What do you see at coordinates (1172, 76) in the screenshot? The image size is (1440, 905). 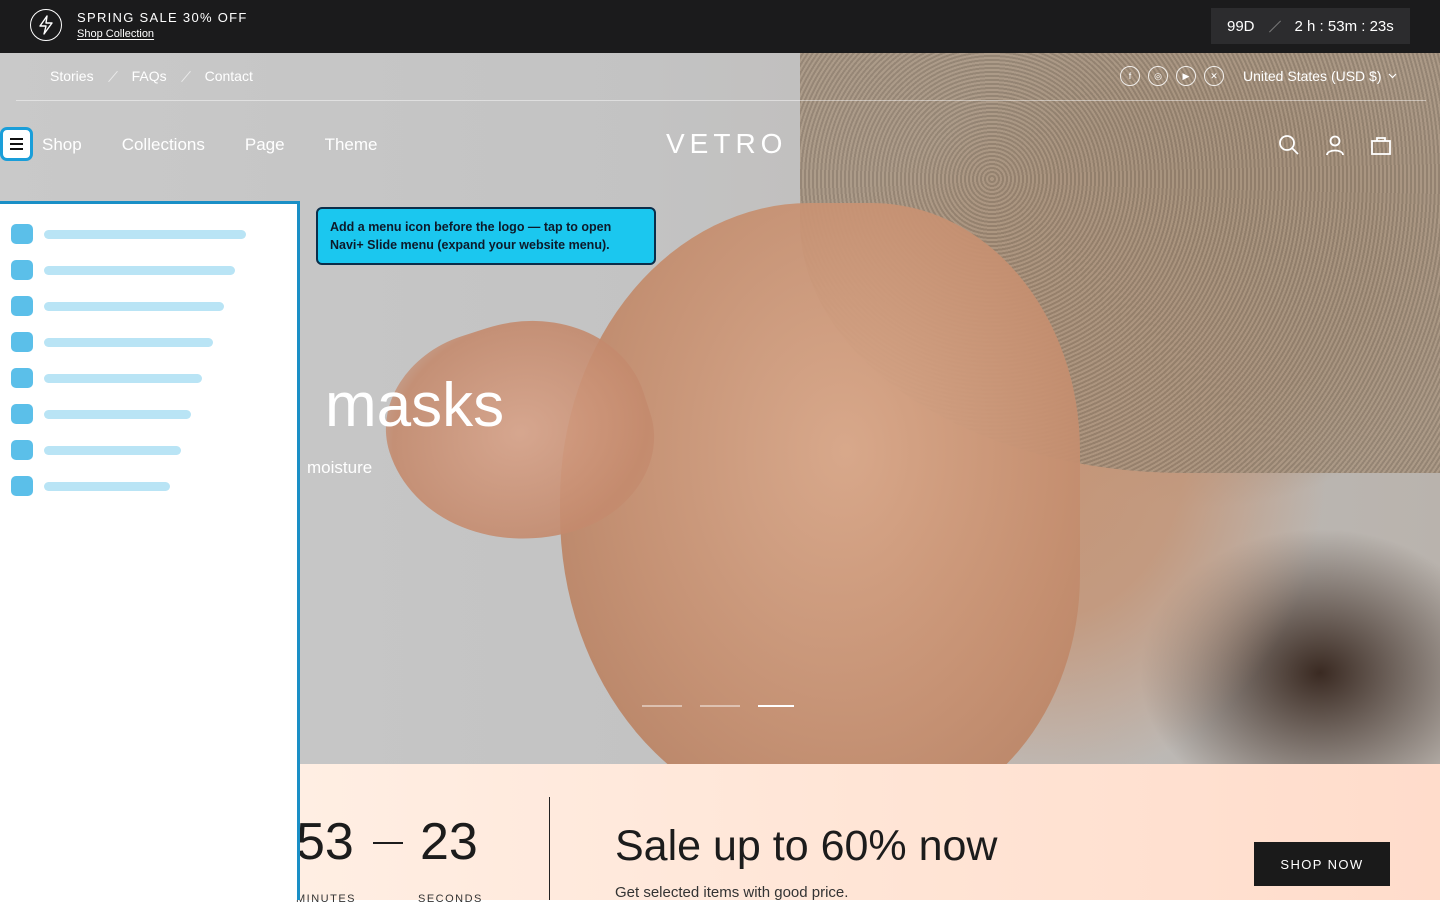 I see `social-links: f ◎ ▶ ✕` at bounding box center [1172, 76].